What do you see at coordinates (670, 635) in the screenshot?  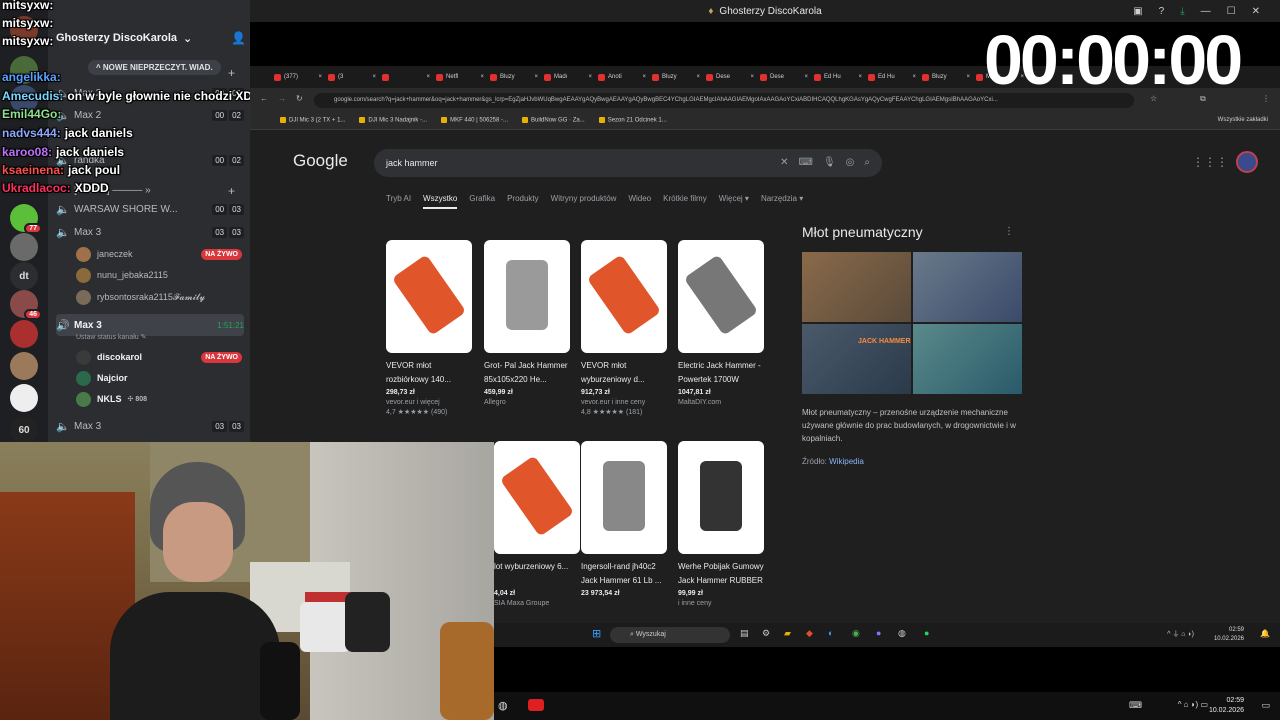 I see `taskbar-search: ⌕ Wyszukaj` at bounding box center [670, 635].